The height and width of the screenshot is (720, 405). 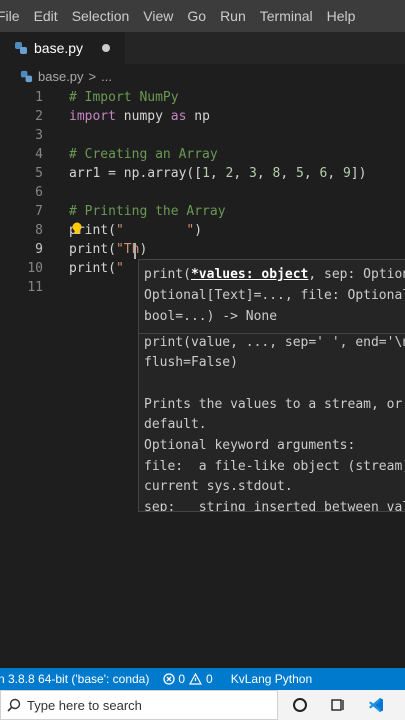 I want to click on line-number: 3, so click(x=39, y=135).